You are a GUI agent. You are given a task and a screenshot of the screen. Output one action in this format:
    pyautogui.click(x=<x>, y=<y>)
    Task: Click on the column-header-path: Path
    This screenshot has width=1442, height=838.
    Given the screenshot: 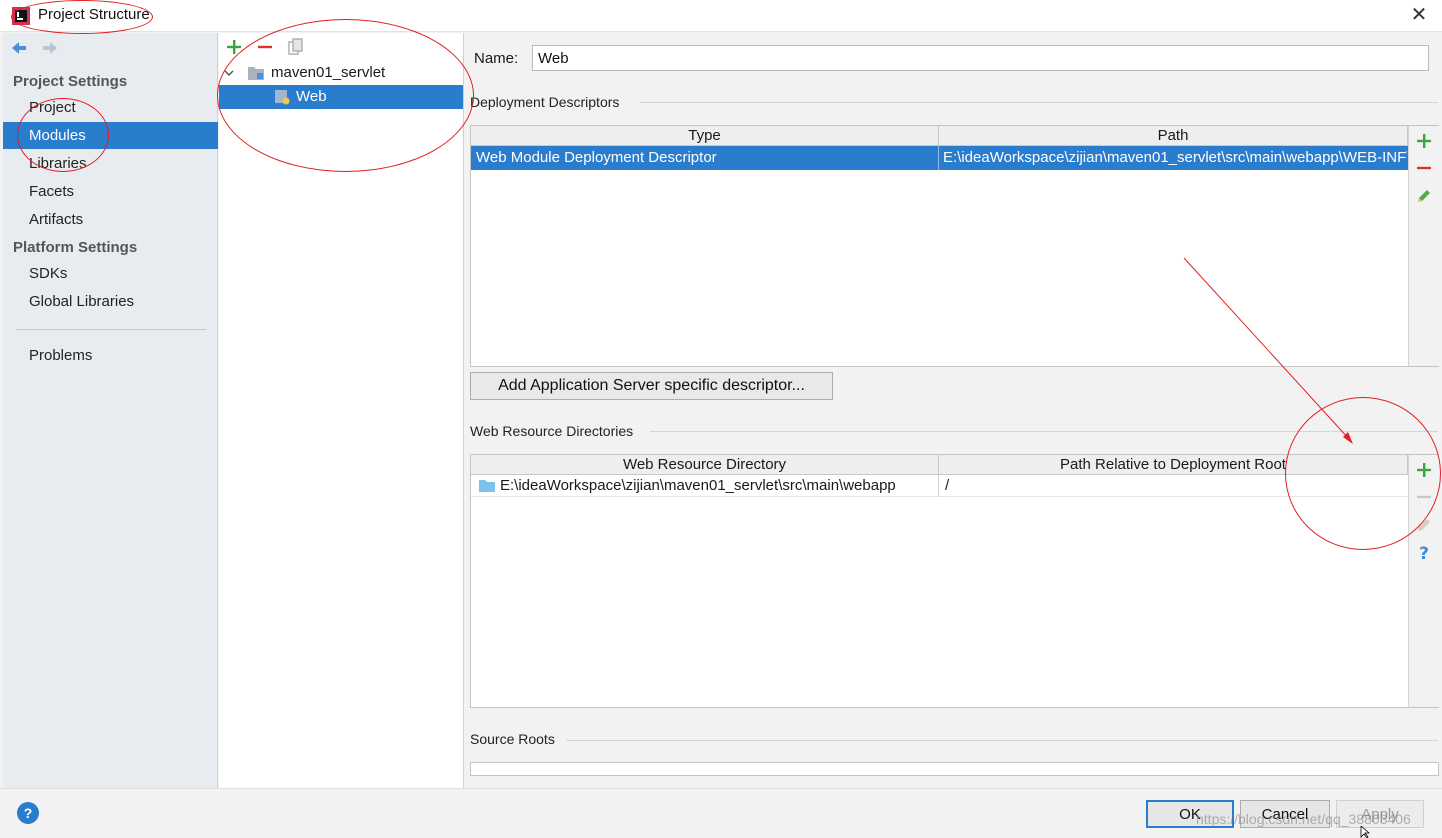 What is the action you would take?
    pyautogui.click(x=1173, y=136)
    